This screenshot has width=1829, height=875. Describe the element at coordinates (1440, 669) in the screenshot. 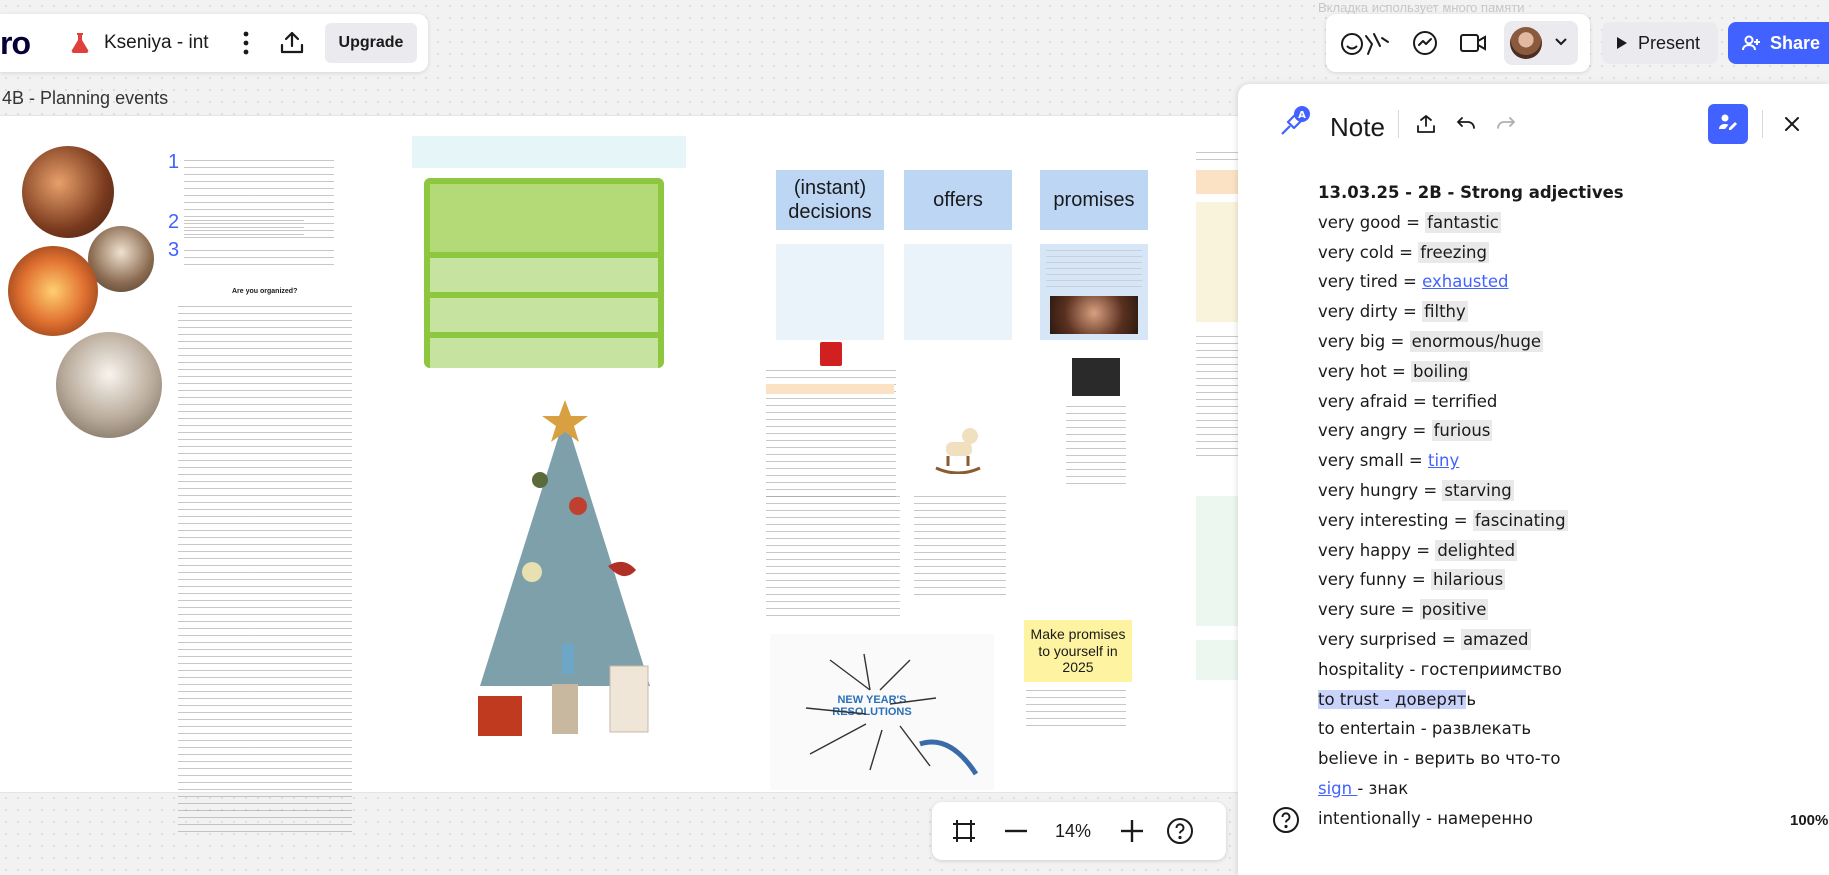

I see `note-line: hospitality - гостеприимство` at that location.